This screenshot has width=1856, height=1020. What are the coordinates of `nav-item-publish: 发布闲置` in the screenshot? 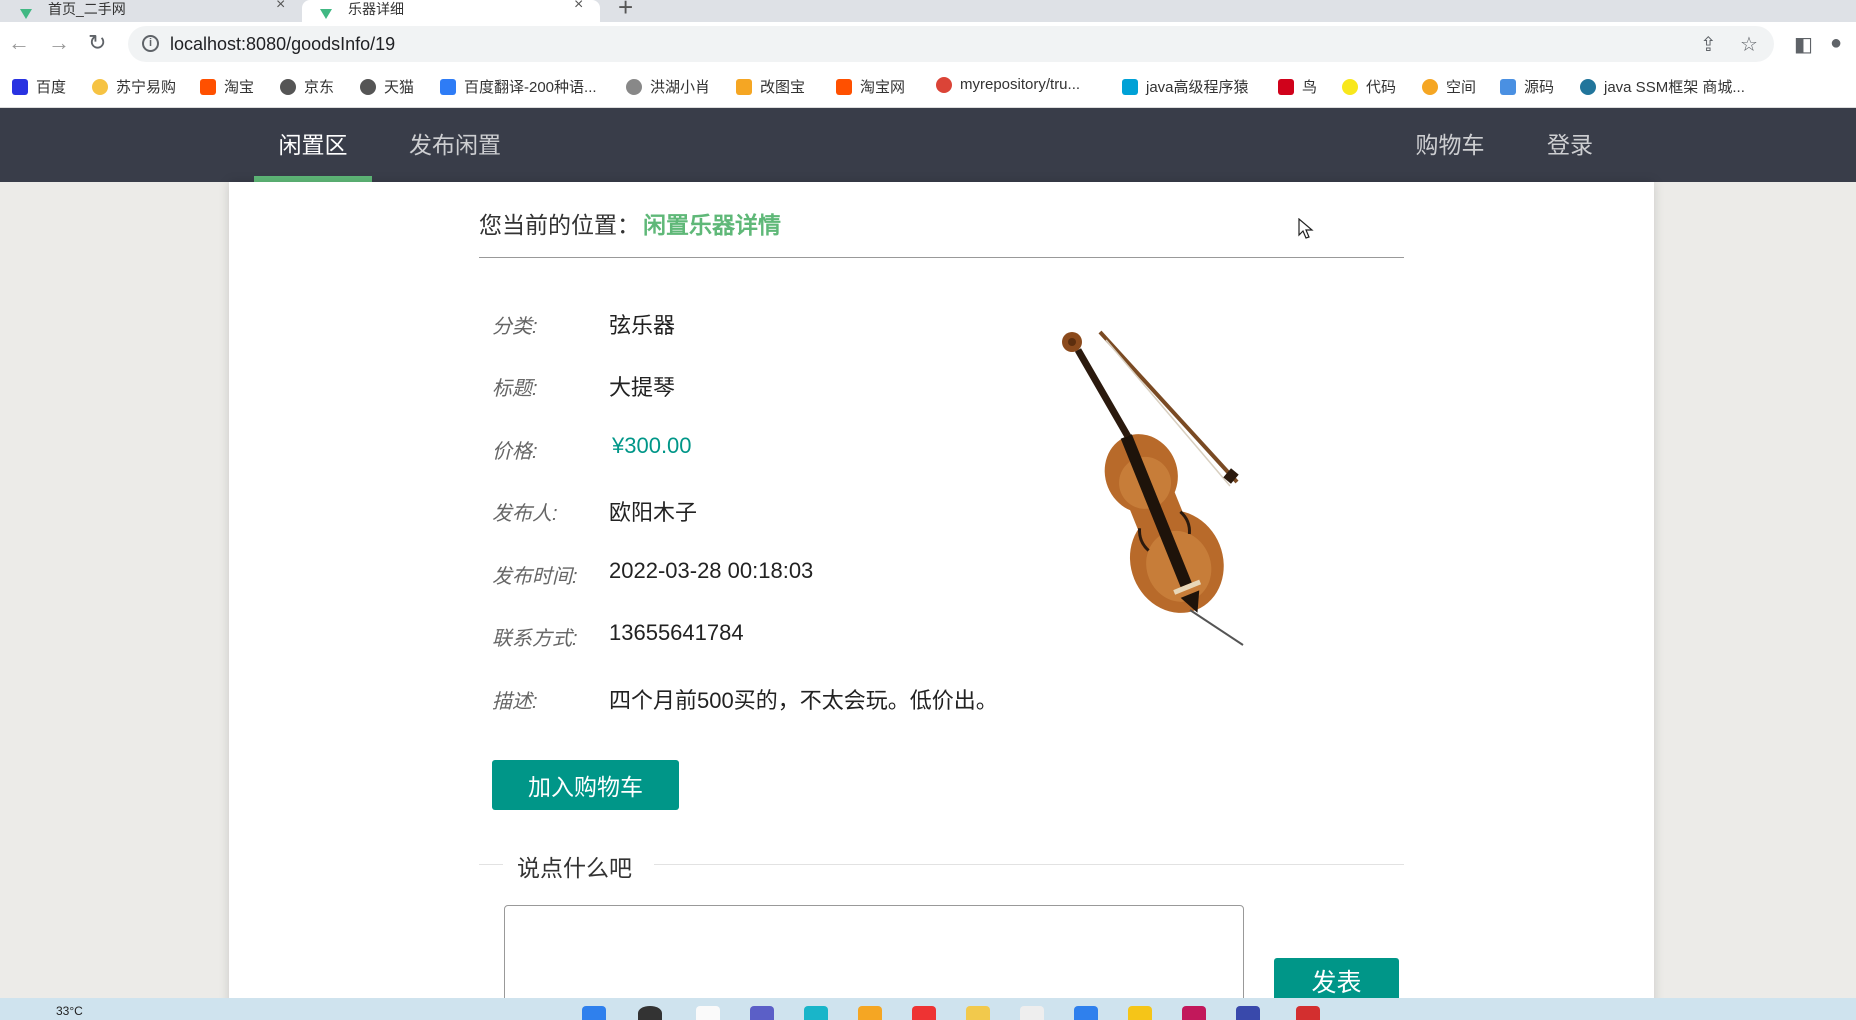 It's located at (455, 145).